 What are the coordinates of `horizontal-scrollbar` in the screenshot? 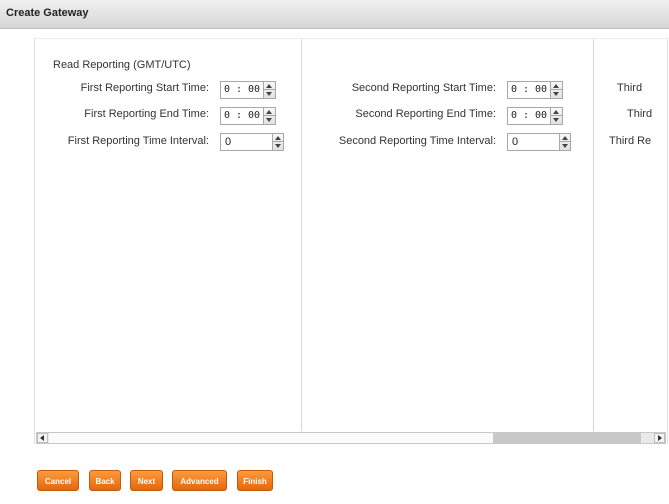 It's located at (351, 438).